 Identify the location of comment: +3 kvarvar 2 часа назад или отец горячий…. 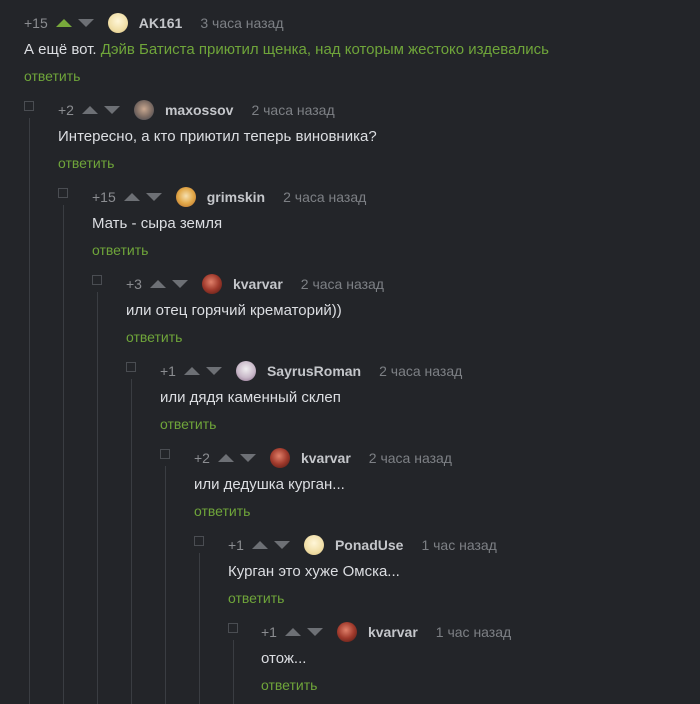
(255, 310).